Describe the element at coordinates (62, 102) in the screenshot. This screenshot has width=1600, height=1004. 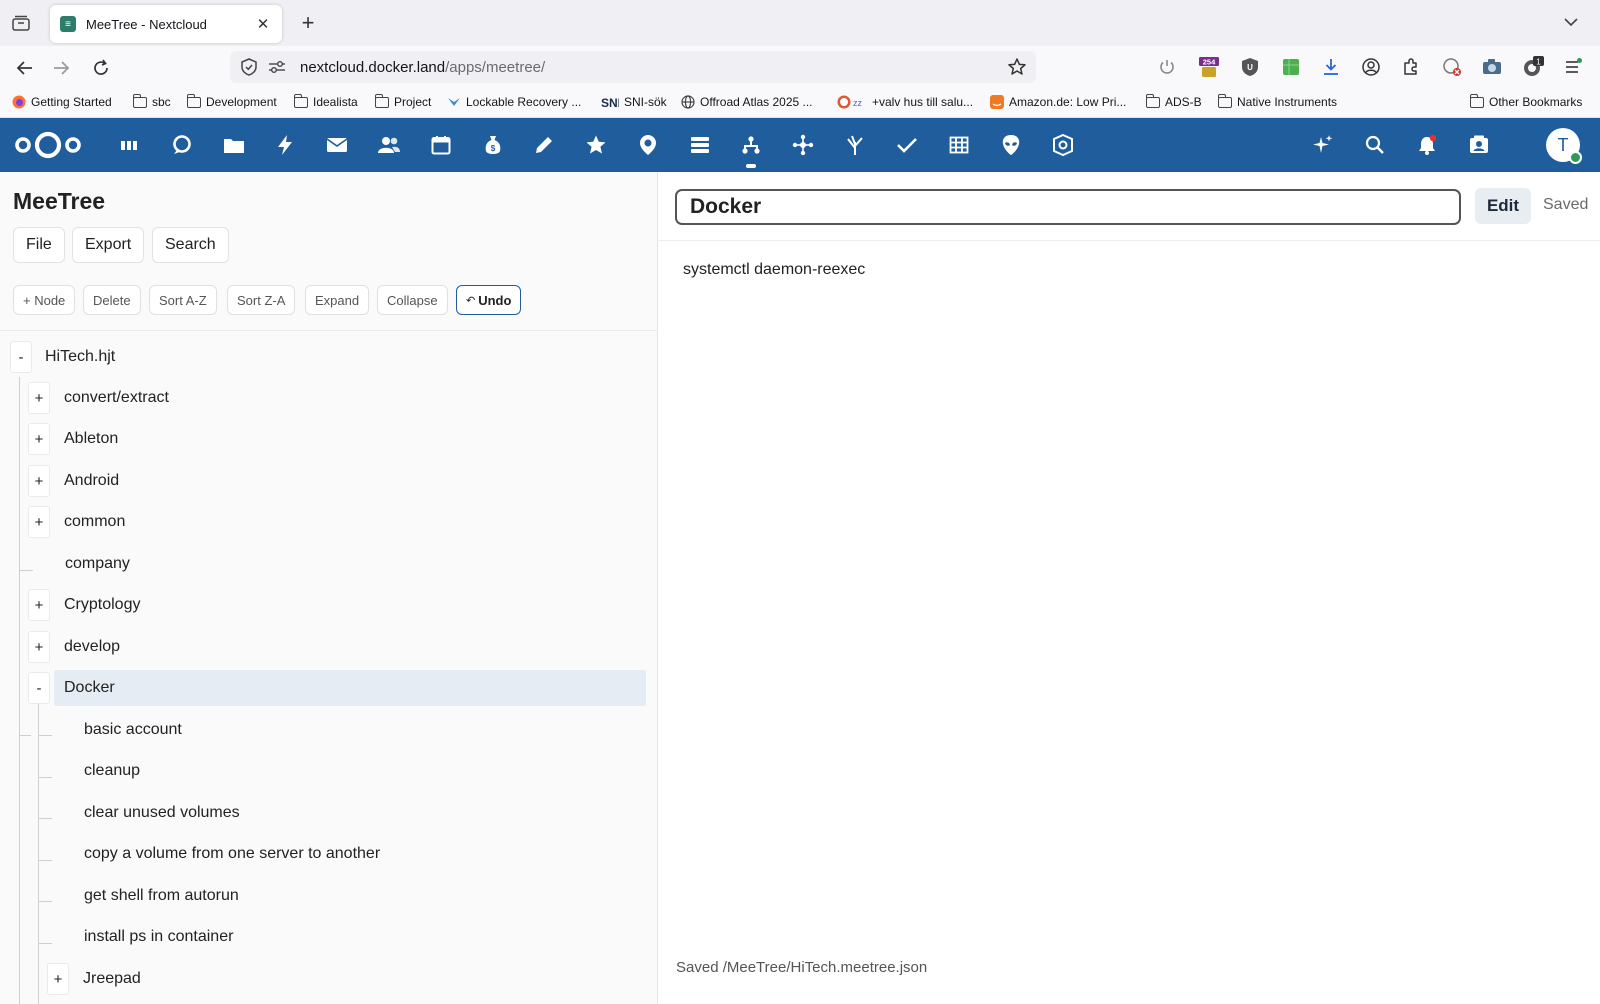
I see `bookmark-getting-started: Getting Started` at that location.